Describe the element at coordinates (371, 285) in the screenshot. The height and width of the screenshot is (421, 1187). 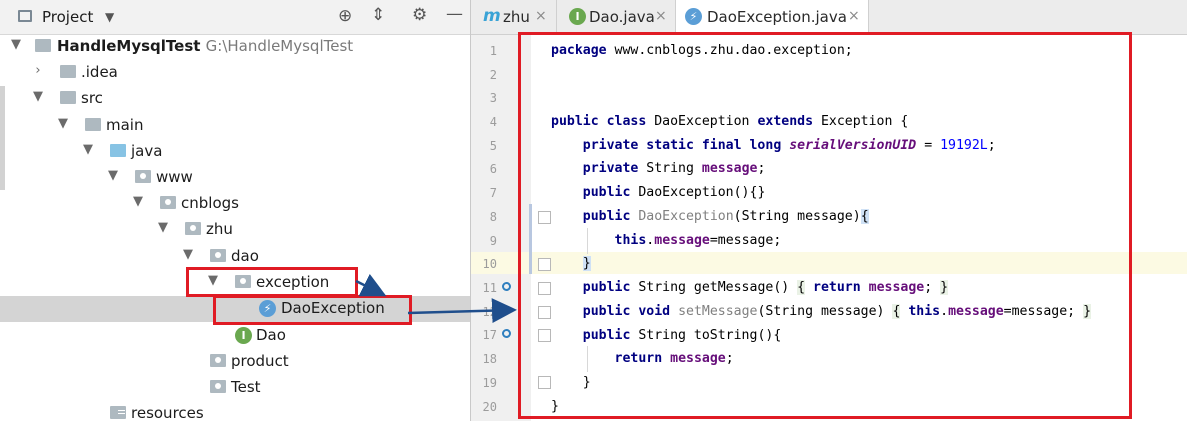
I see `arrow-to-daoexception` at that location.